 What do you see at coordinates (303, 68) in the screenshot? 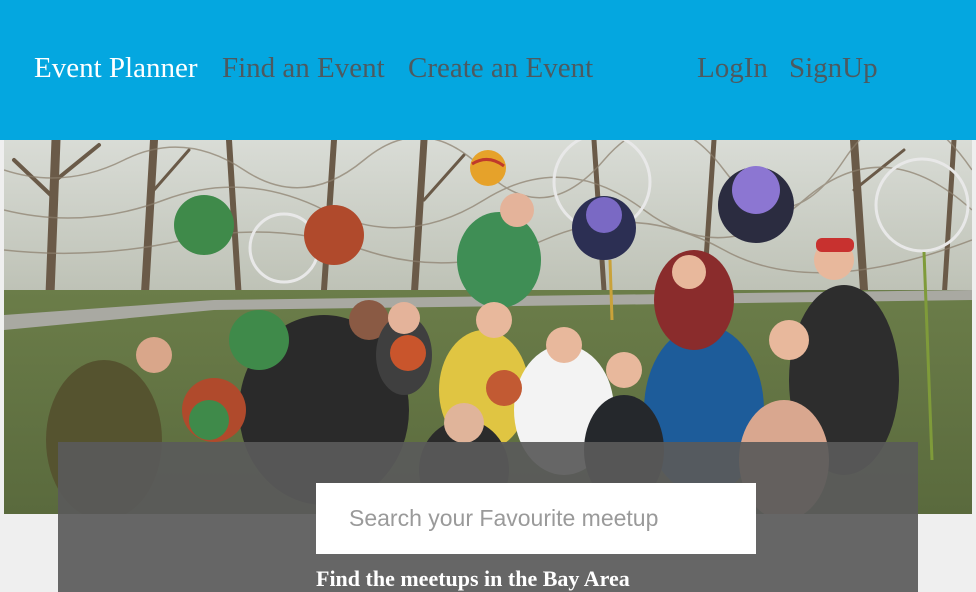
I see `nav-find-event-link: Find an Event` at bounding box center [303, 68].